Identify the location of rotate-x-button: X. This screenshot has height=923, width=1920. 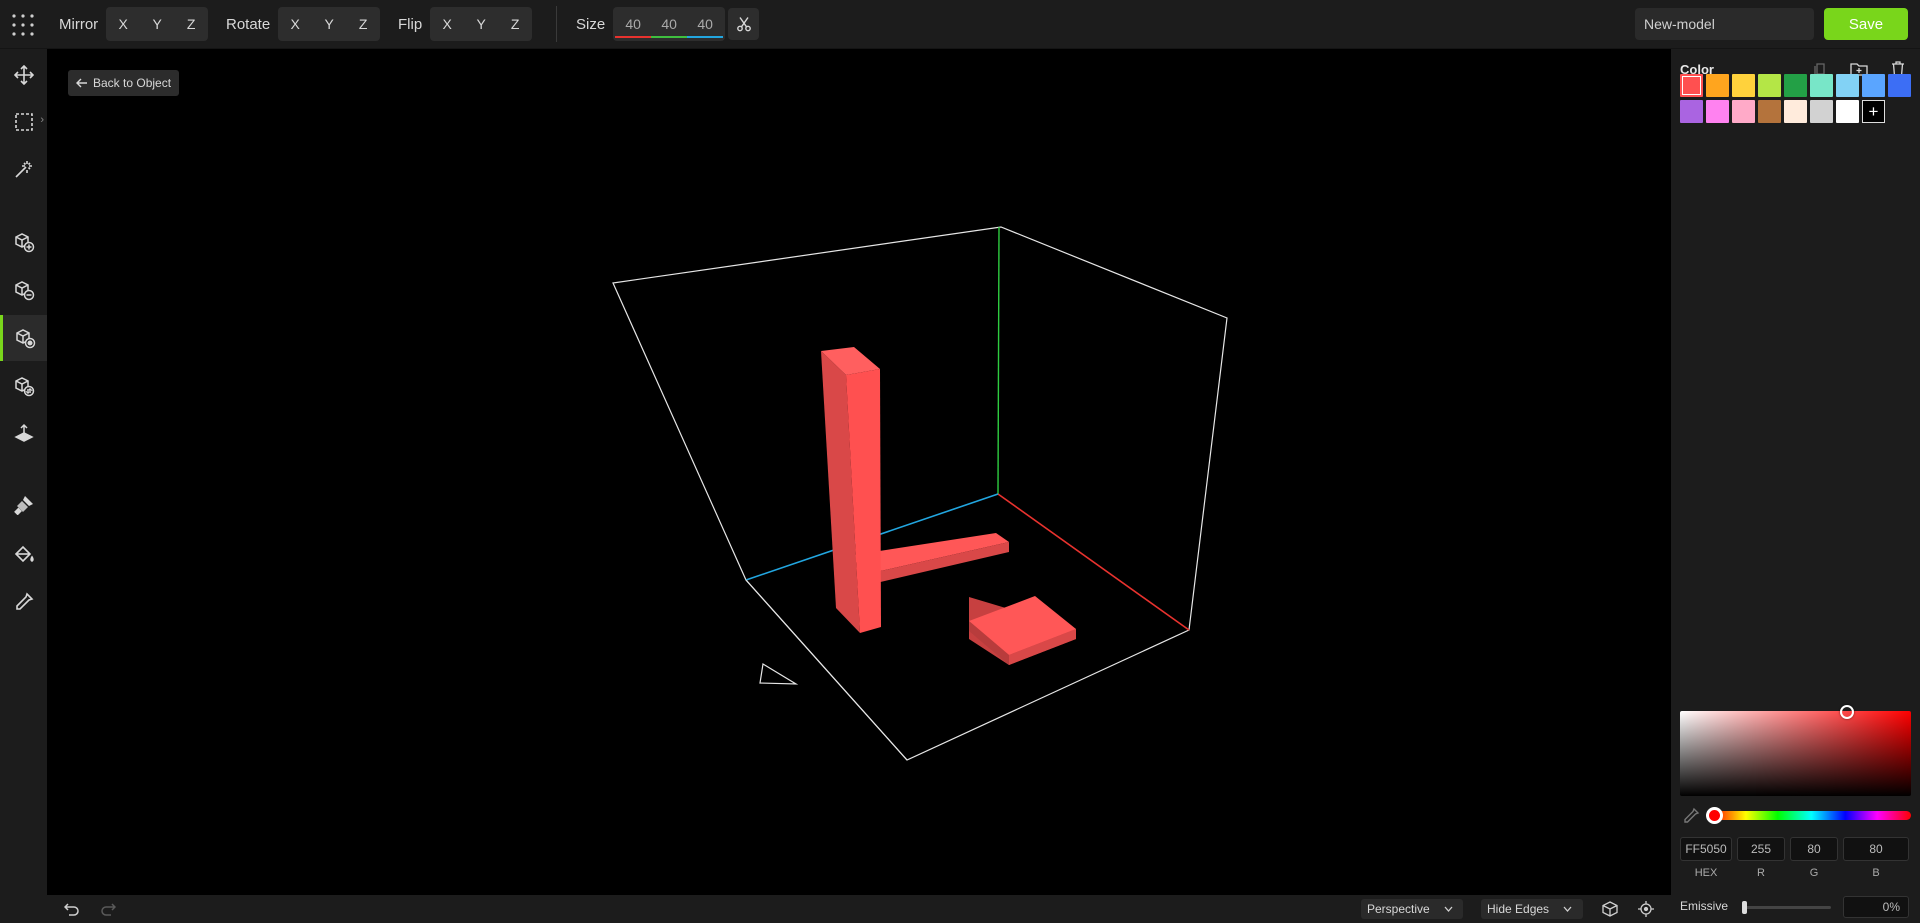
(295, 24).